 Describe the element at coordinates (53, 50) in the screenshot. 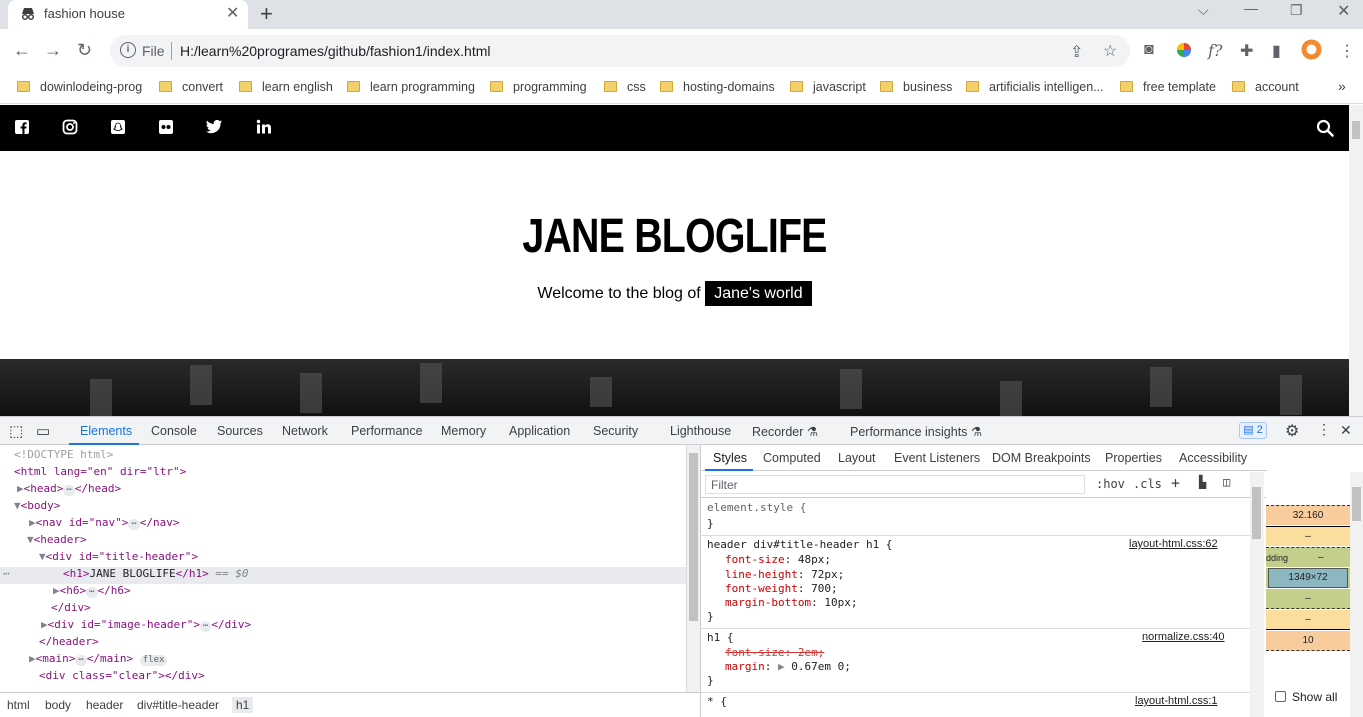

I see `forward-icon: →` at that location.